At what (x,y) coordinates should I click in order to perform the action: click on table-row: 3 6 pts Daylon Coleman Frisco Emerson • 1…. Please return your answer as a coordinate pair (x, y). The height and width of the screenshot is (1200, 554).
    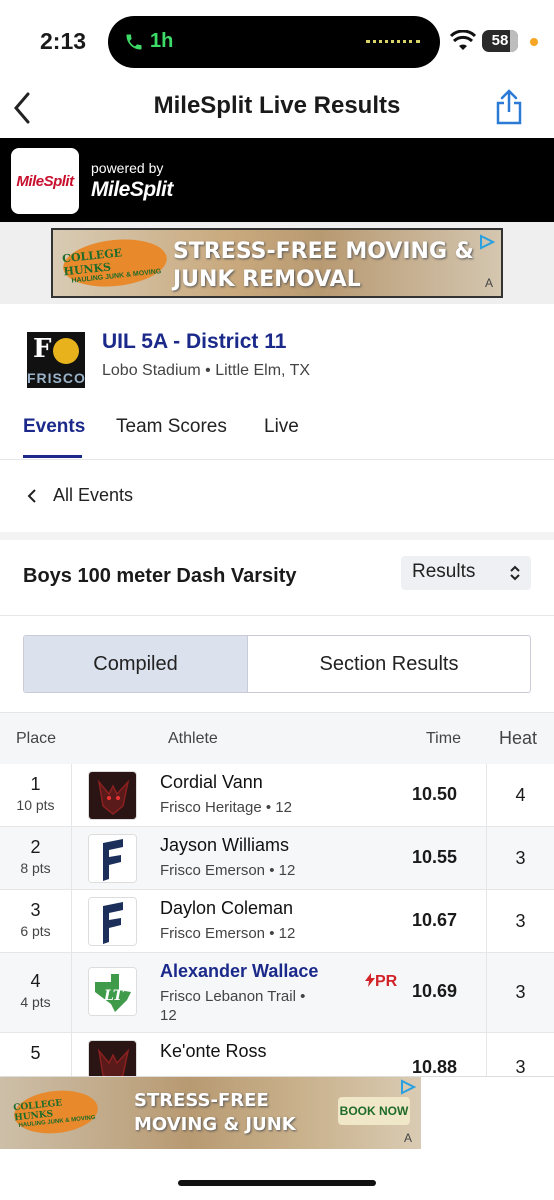
    Looking at the image, I should click on (277, 921).